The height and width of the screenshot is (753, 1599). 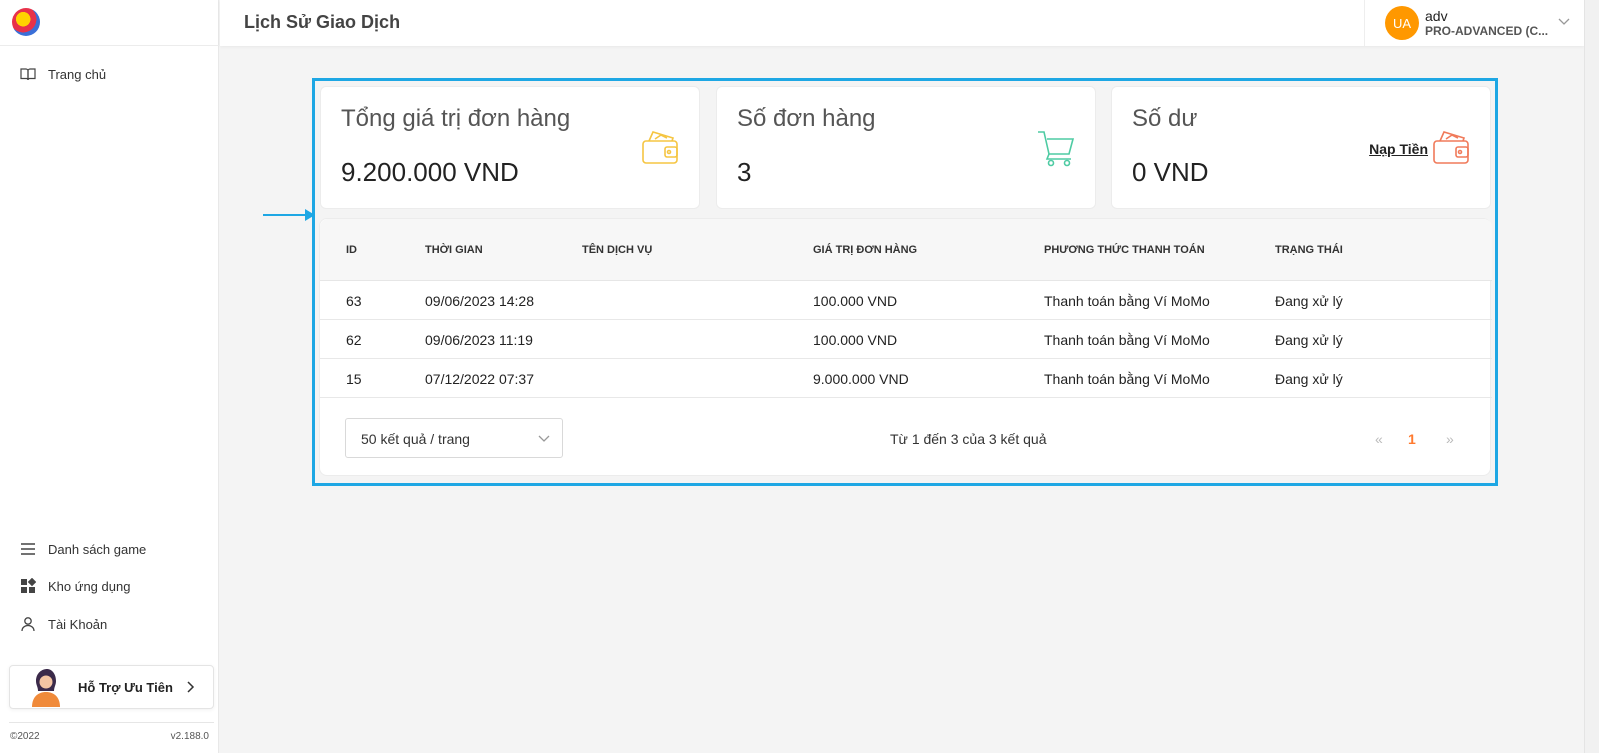 I want to click on book-icon, so click(x=28, y=74).